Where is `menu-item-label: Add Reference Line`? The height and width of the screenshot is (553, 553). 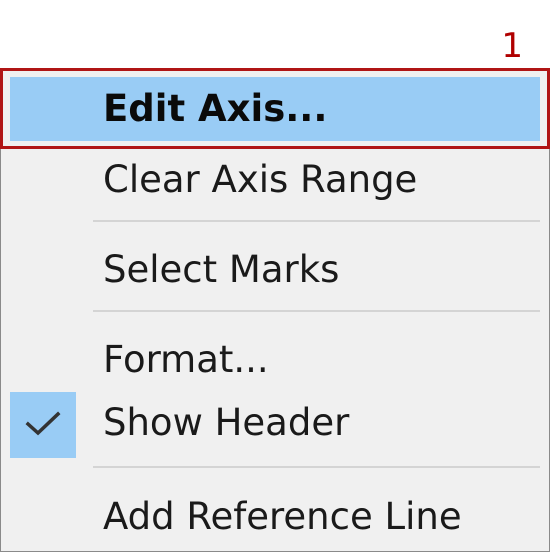
menu-item-label: Add Reference Line is located at coordinates (282, 516).